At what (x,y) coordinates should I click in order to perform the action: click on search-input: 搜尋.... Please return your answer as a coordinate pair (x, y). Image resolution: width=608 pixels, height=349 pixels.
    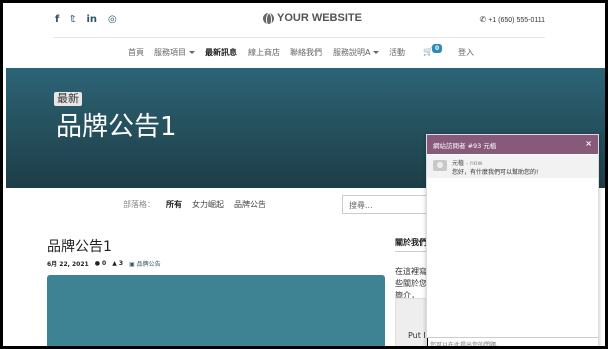
    Looking at the image, I should click on (387, 204).